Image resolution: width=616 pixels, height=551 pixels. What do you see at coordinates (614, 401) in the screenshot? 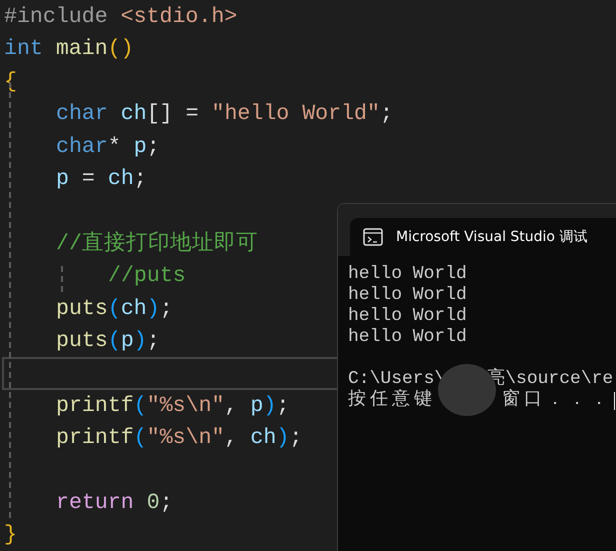
I see `text-cursor` at bounding box center [614, 401].